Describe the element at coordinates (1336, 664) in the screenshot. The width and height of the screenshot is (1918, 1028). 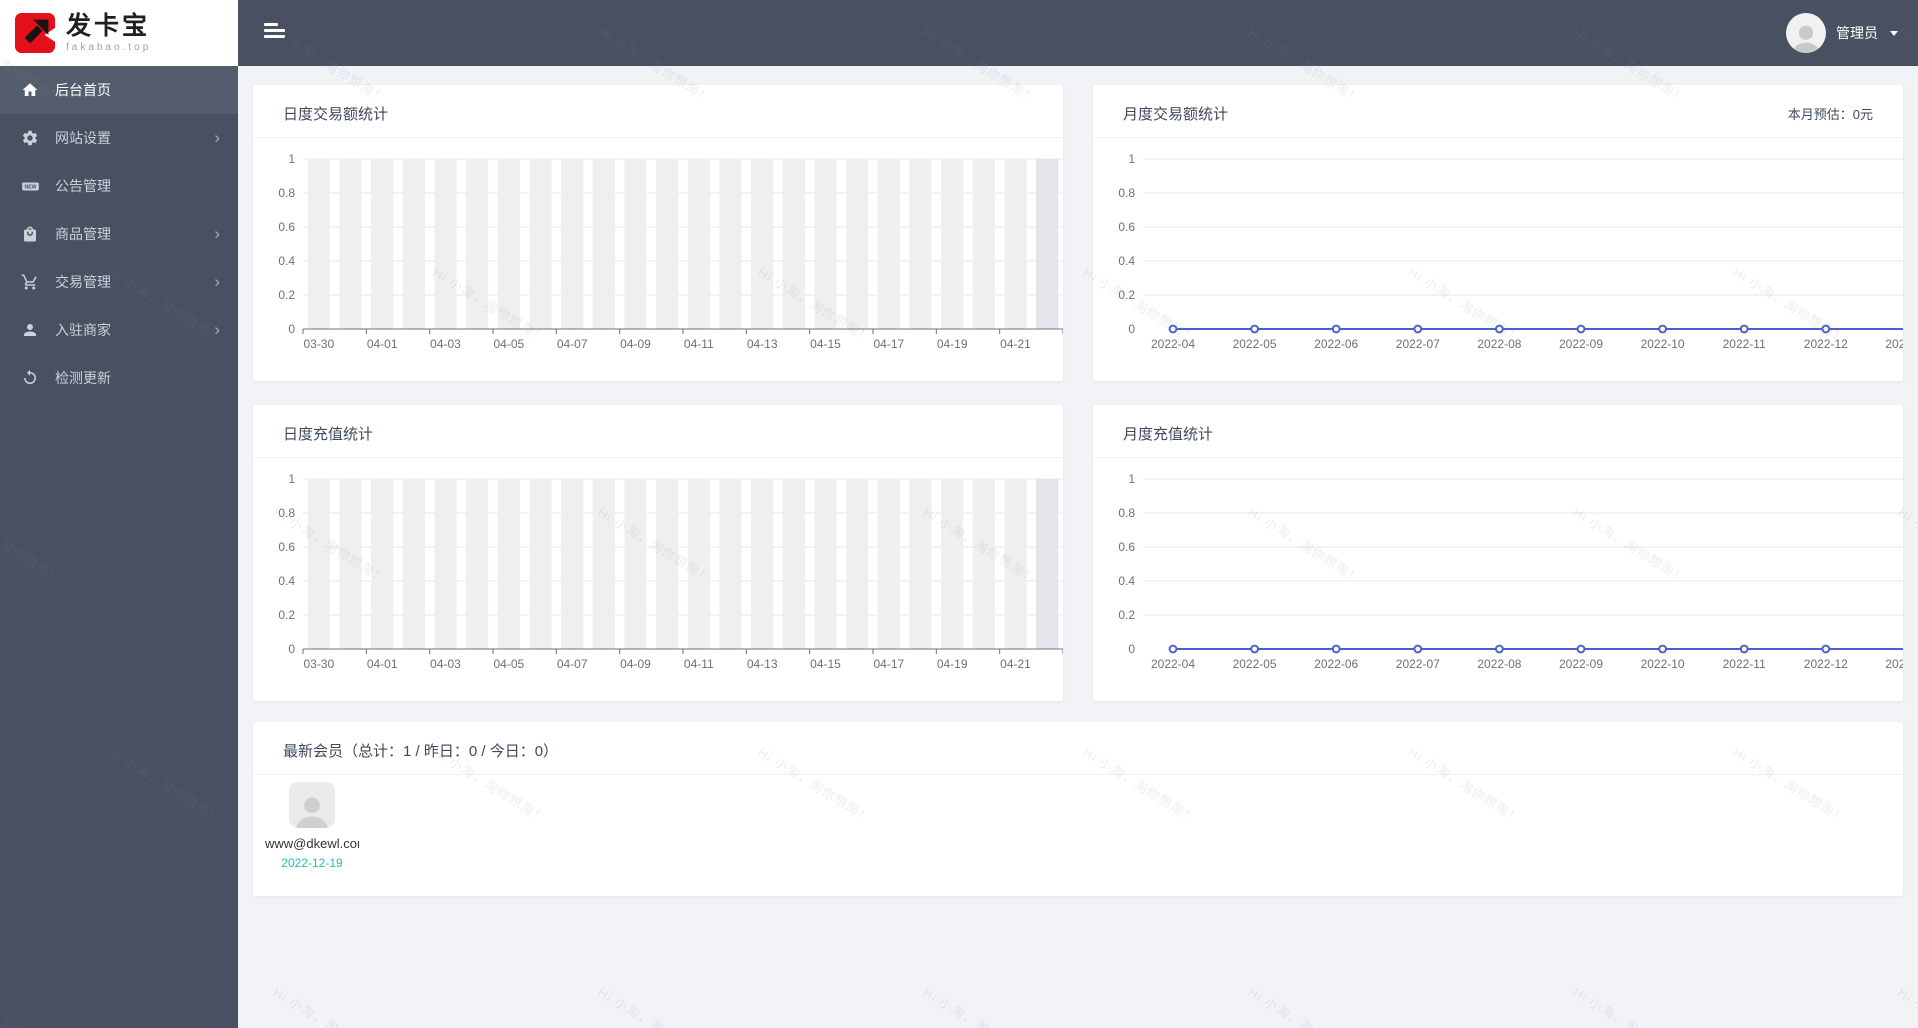
I see `svg-text: 2022-06` at that location.